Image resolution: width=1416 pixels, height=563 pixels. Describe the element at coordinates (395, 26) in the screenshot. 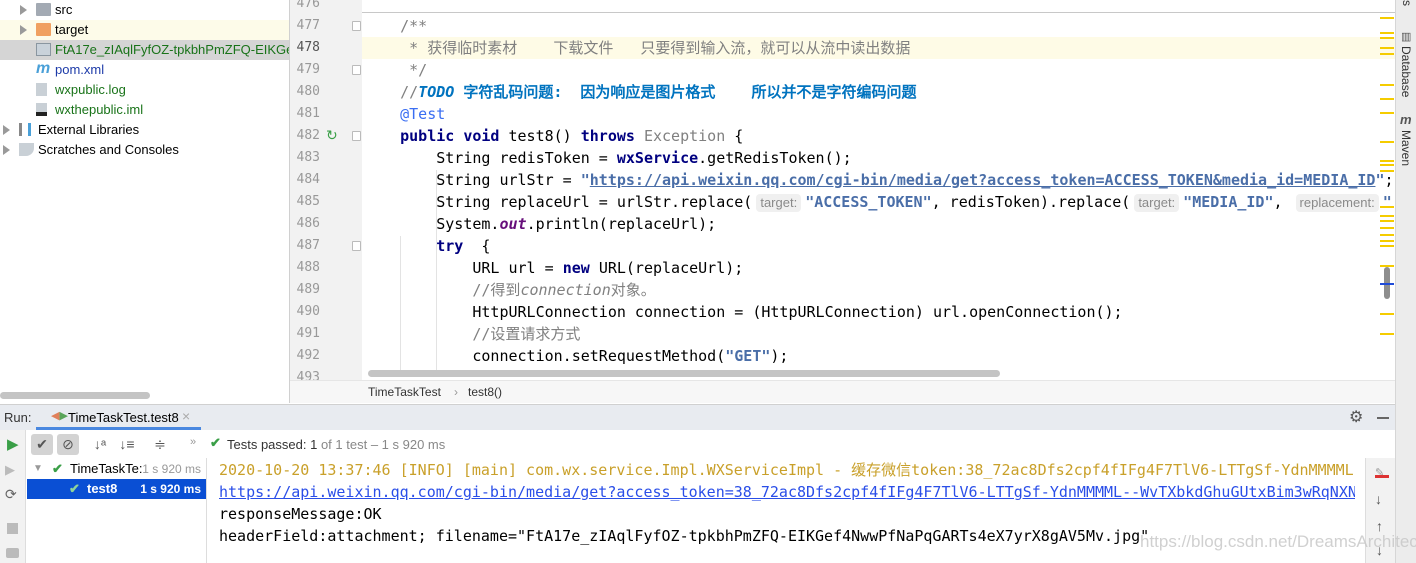

I see `code-line: /**` at that location.